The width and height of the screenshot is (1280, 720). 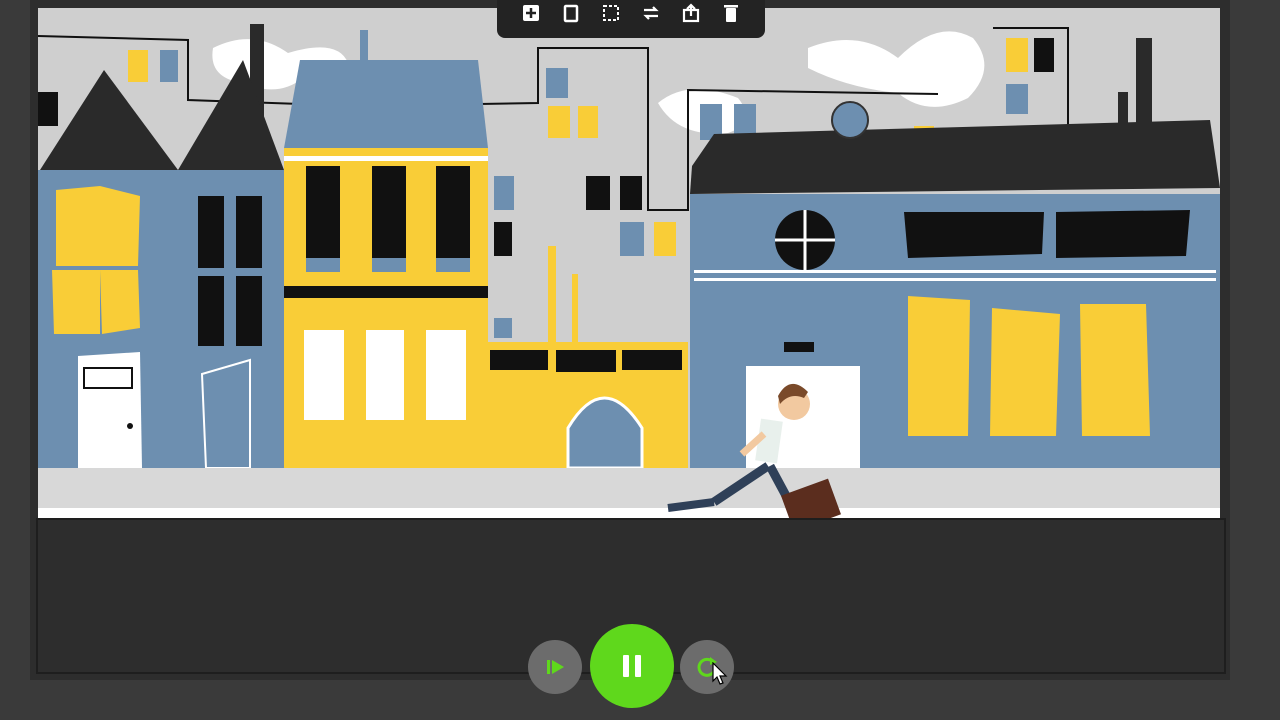 What do you see at coordinates (731, 13) in the screenshot?
I see `delete-icon` at bounding box center [731, 13].